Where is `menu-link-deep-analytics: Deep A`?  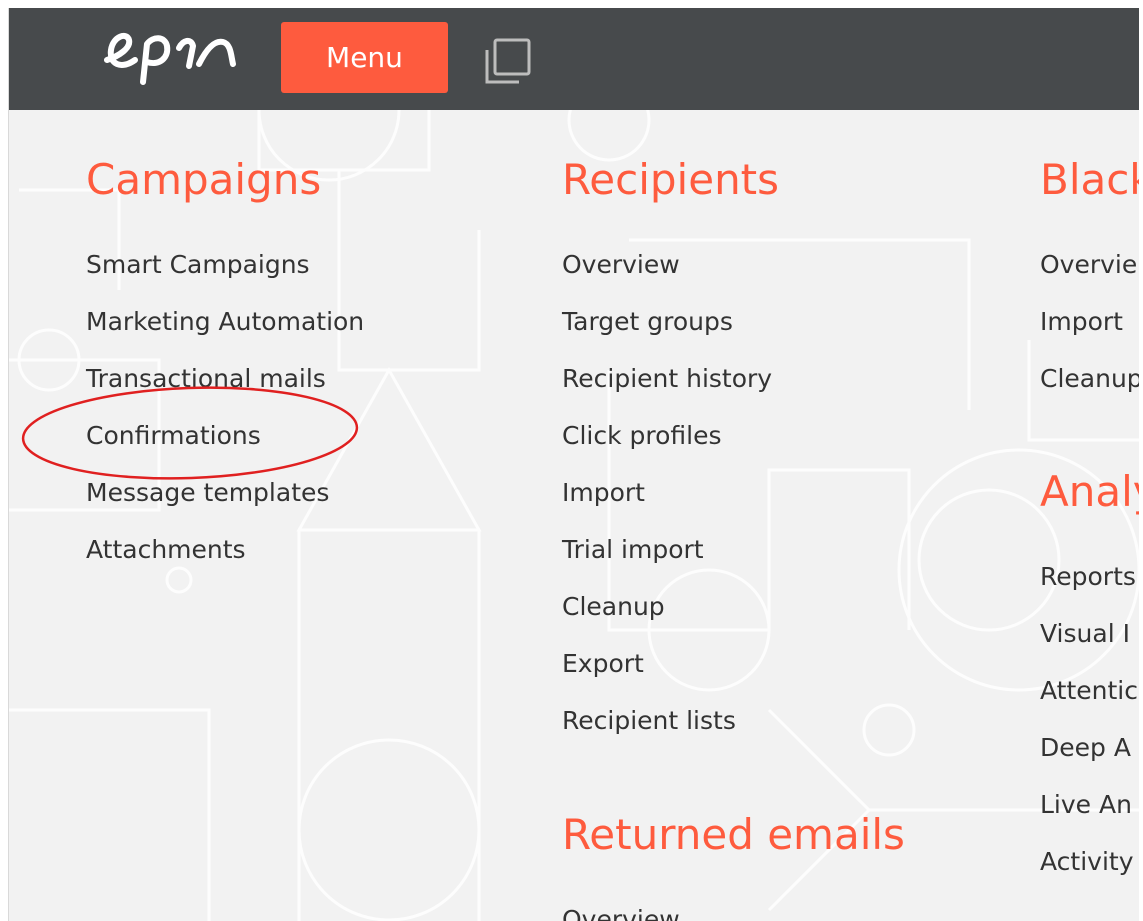
menu-link-deep-analytics: Deep A is located at coordinates (1089, 747).